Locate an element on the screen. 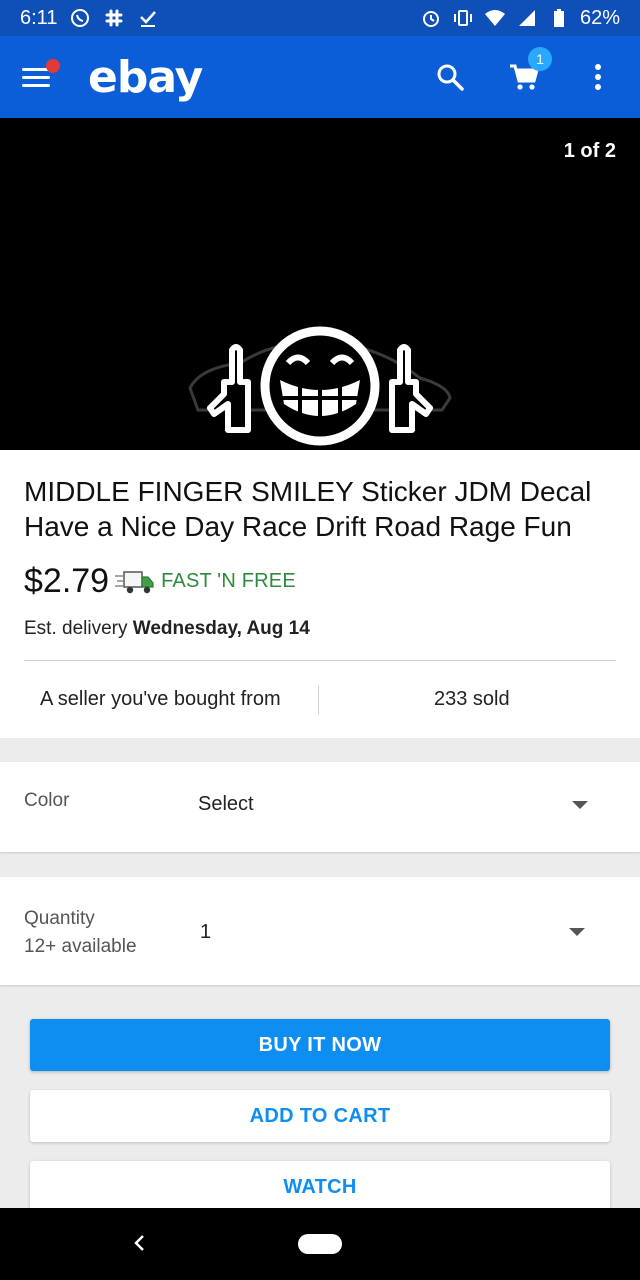  more-options-button is located at coordinates (598, 77).